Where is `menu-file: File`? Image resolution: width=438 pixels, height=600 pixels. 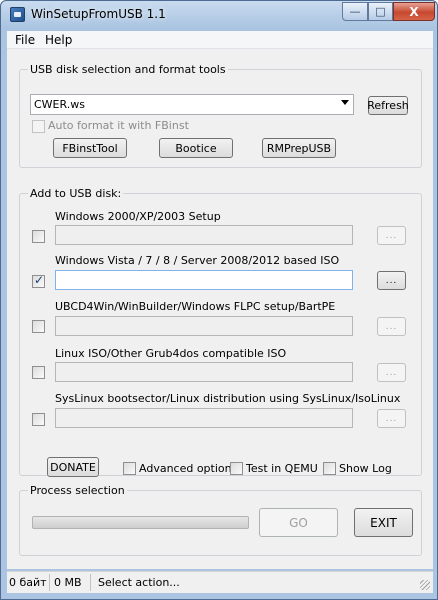
menu-file: File is located at coordinates (25, 40).